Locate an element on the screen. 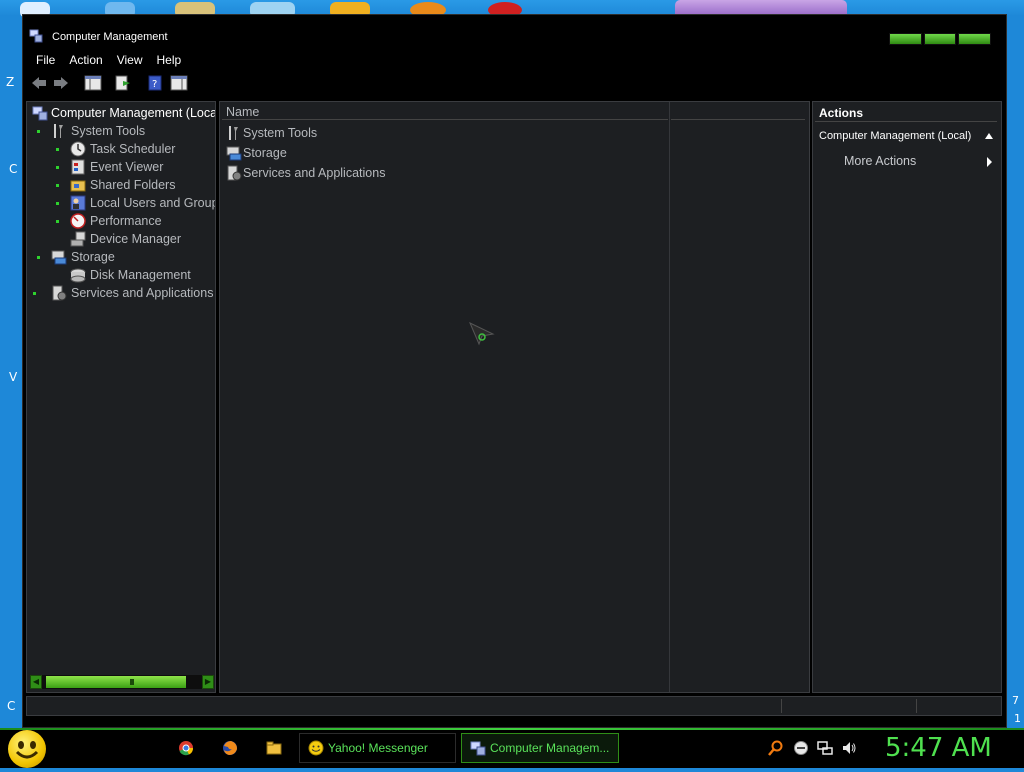  yahoo-smiley-icon is located at coordinates (316, 748).